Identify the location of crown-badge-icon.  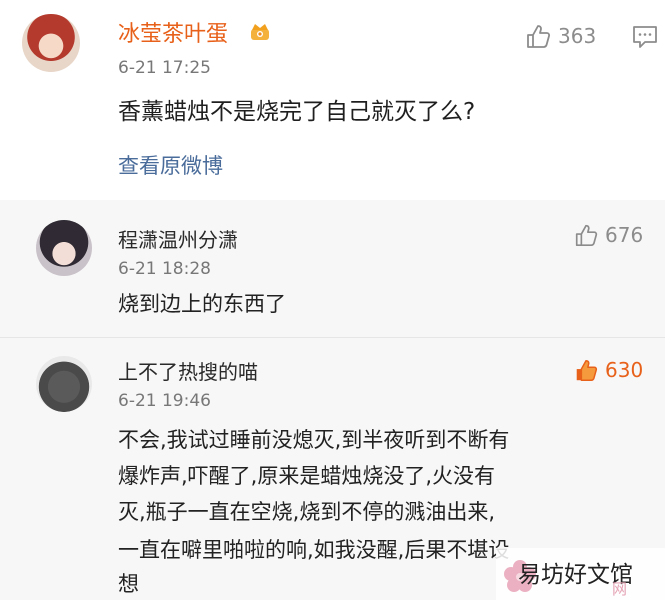
(260, 32).